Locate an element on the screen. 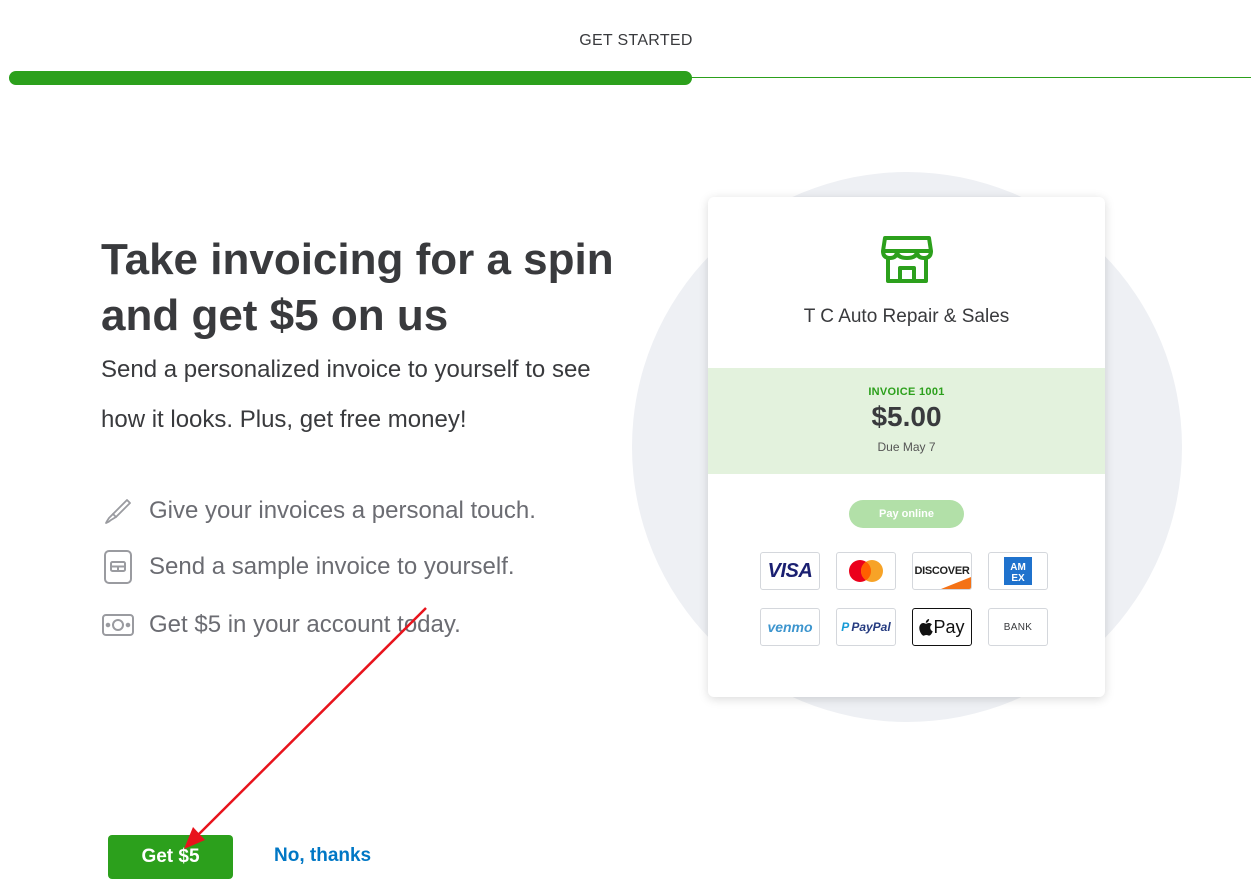 This screenshot has width=1251, height=881. pay-online-button: Pay online is located at coordinates (906, 514).